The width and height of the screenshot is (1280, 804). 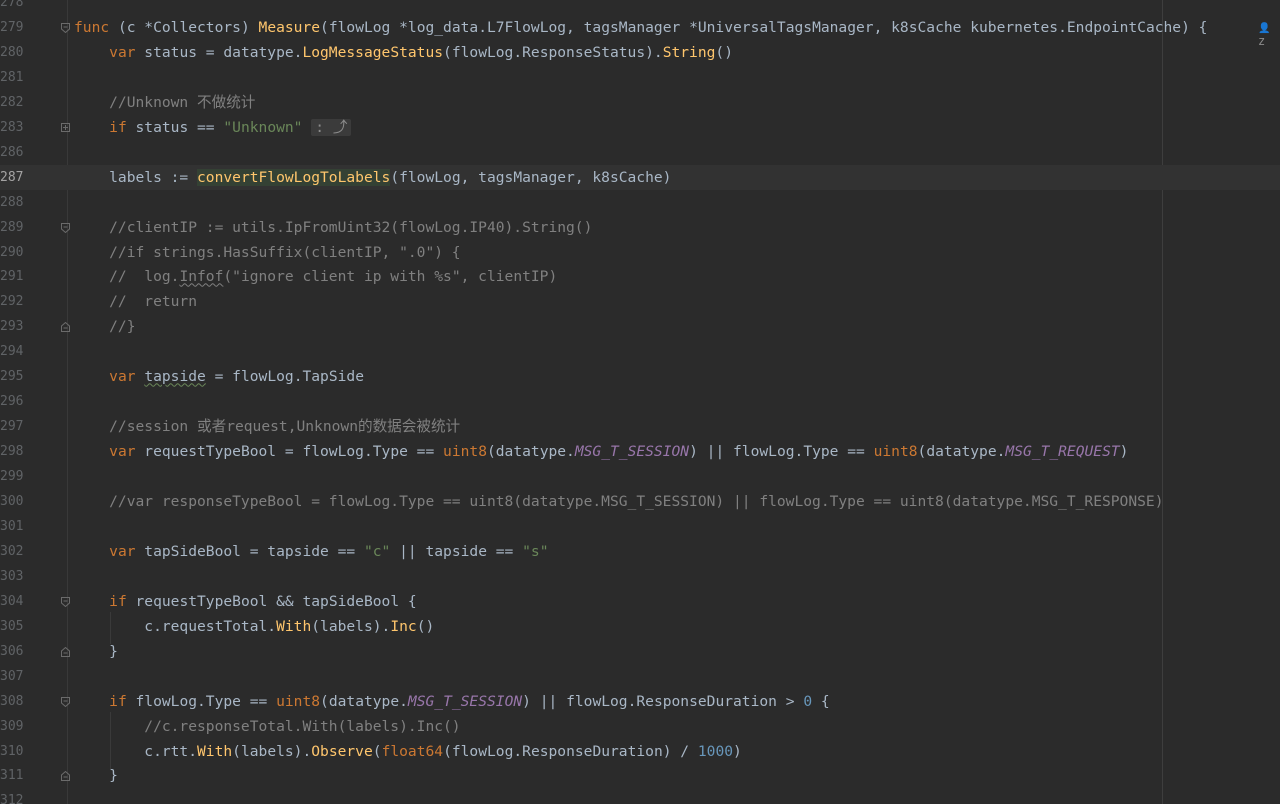 What do you see at coordinates (12, 277) in the screenshot?
I see `line-number: 291` at bounding box center [12, 277].